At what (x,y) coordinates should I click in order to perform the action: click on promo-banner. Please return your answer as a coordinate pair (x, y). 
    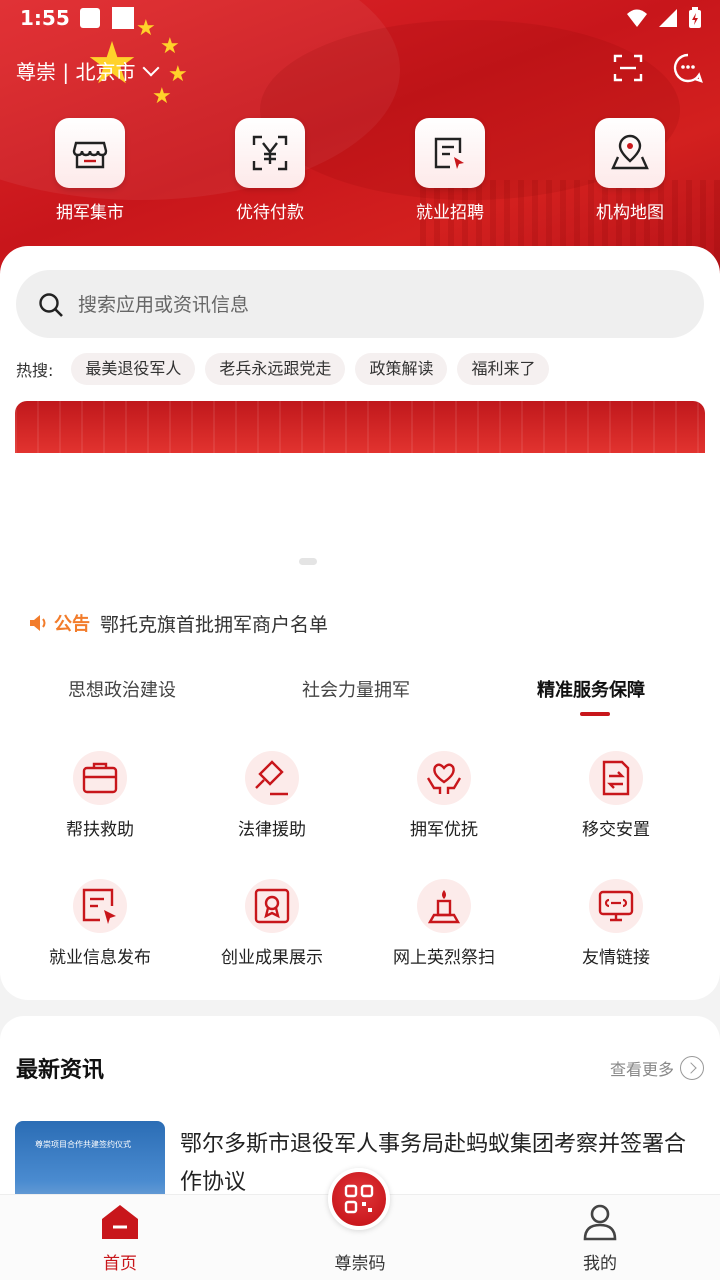
    Looking at the image, I should click on (360, 427).